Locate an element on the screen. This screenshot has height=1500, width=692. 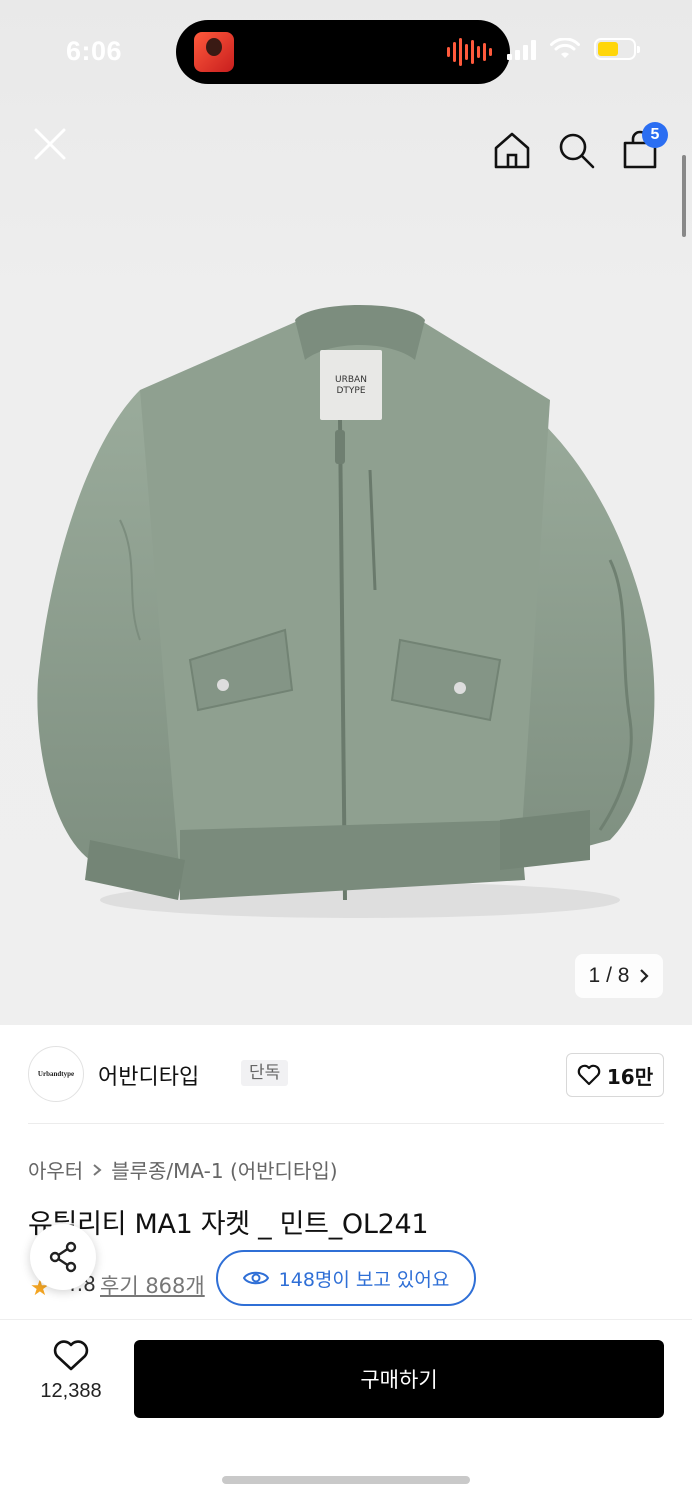
battery-icon is located at coordinates (617, 49).